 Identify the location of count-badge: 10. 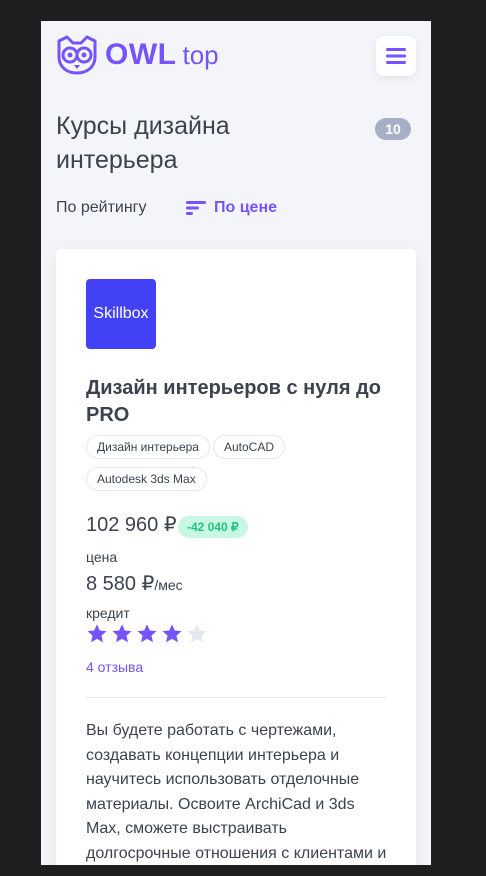
(393, 129).